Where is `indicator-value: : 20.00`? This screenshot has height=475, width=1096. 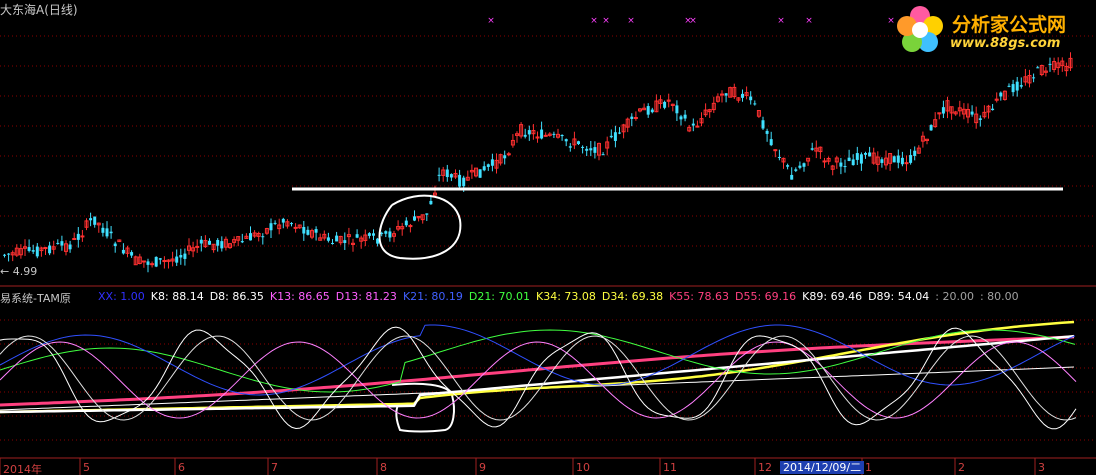 indicator-value: : 20.00 is located at coordinates (954, 296).